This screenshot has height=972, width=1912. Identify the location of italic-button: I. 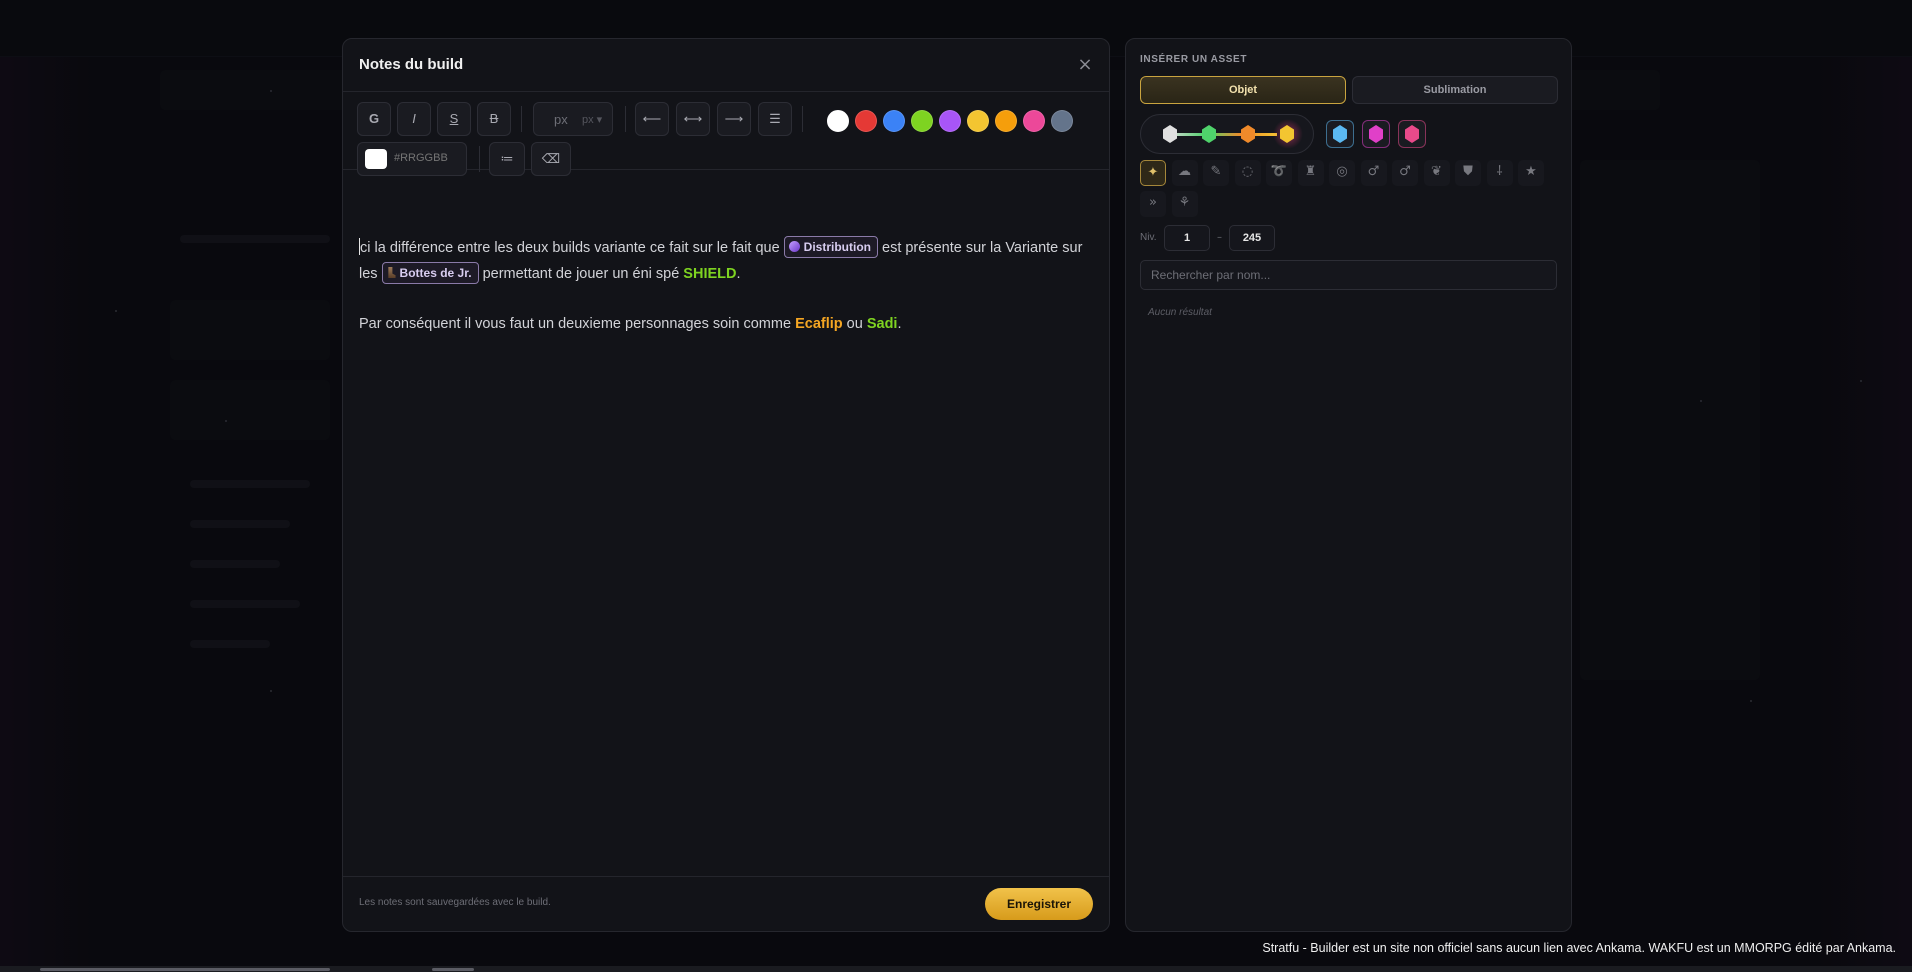
(414, 119).